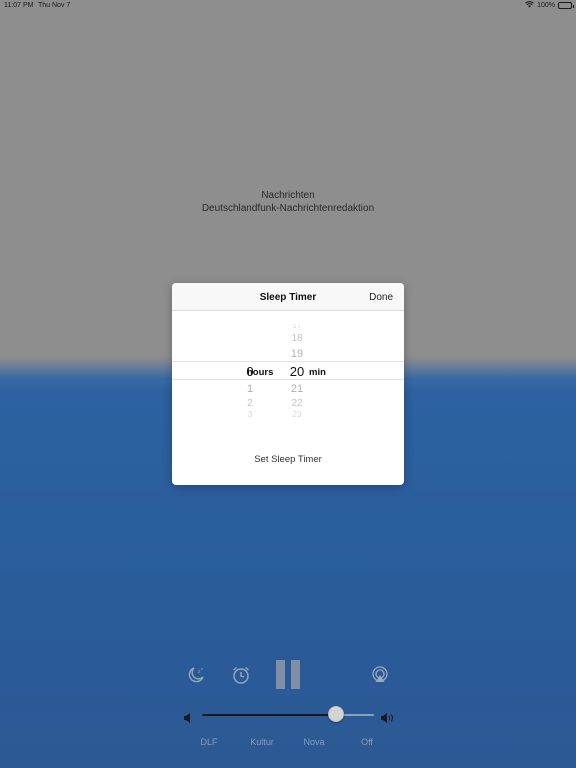 The height and width of the screenshot is (768, 576). I want to click on hours-option: 1, so click(250, 389).